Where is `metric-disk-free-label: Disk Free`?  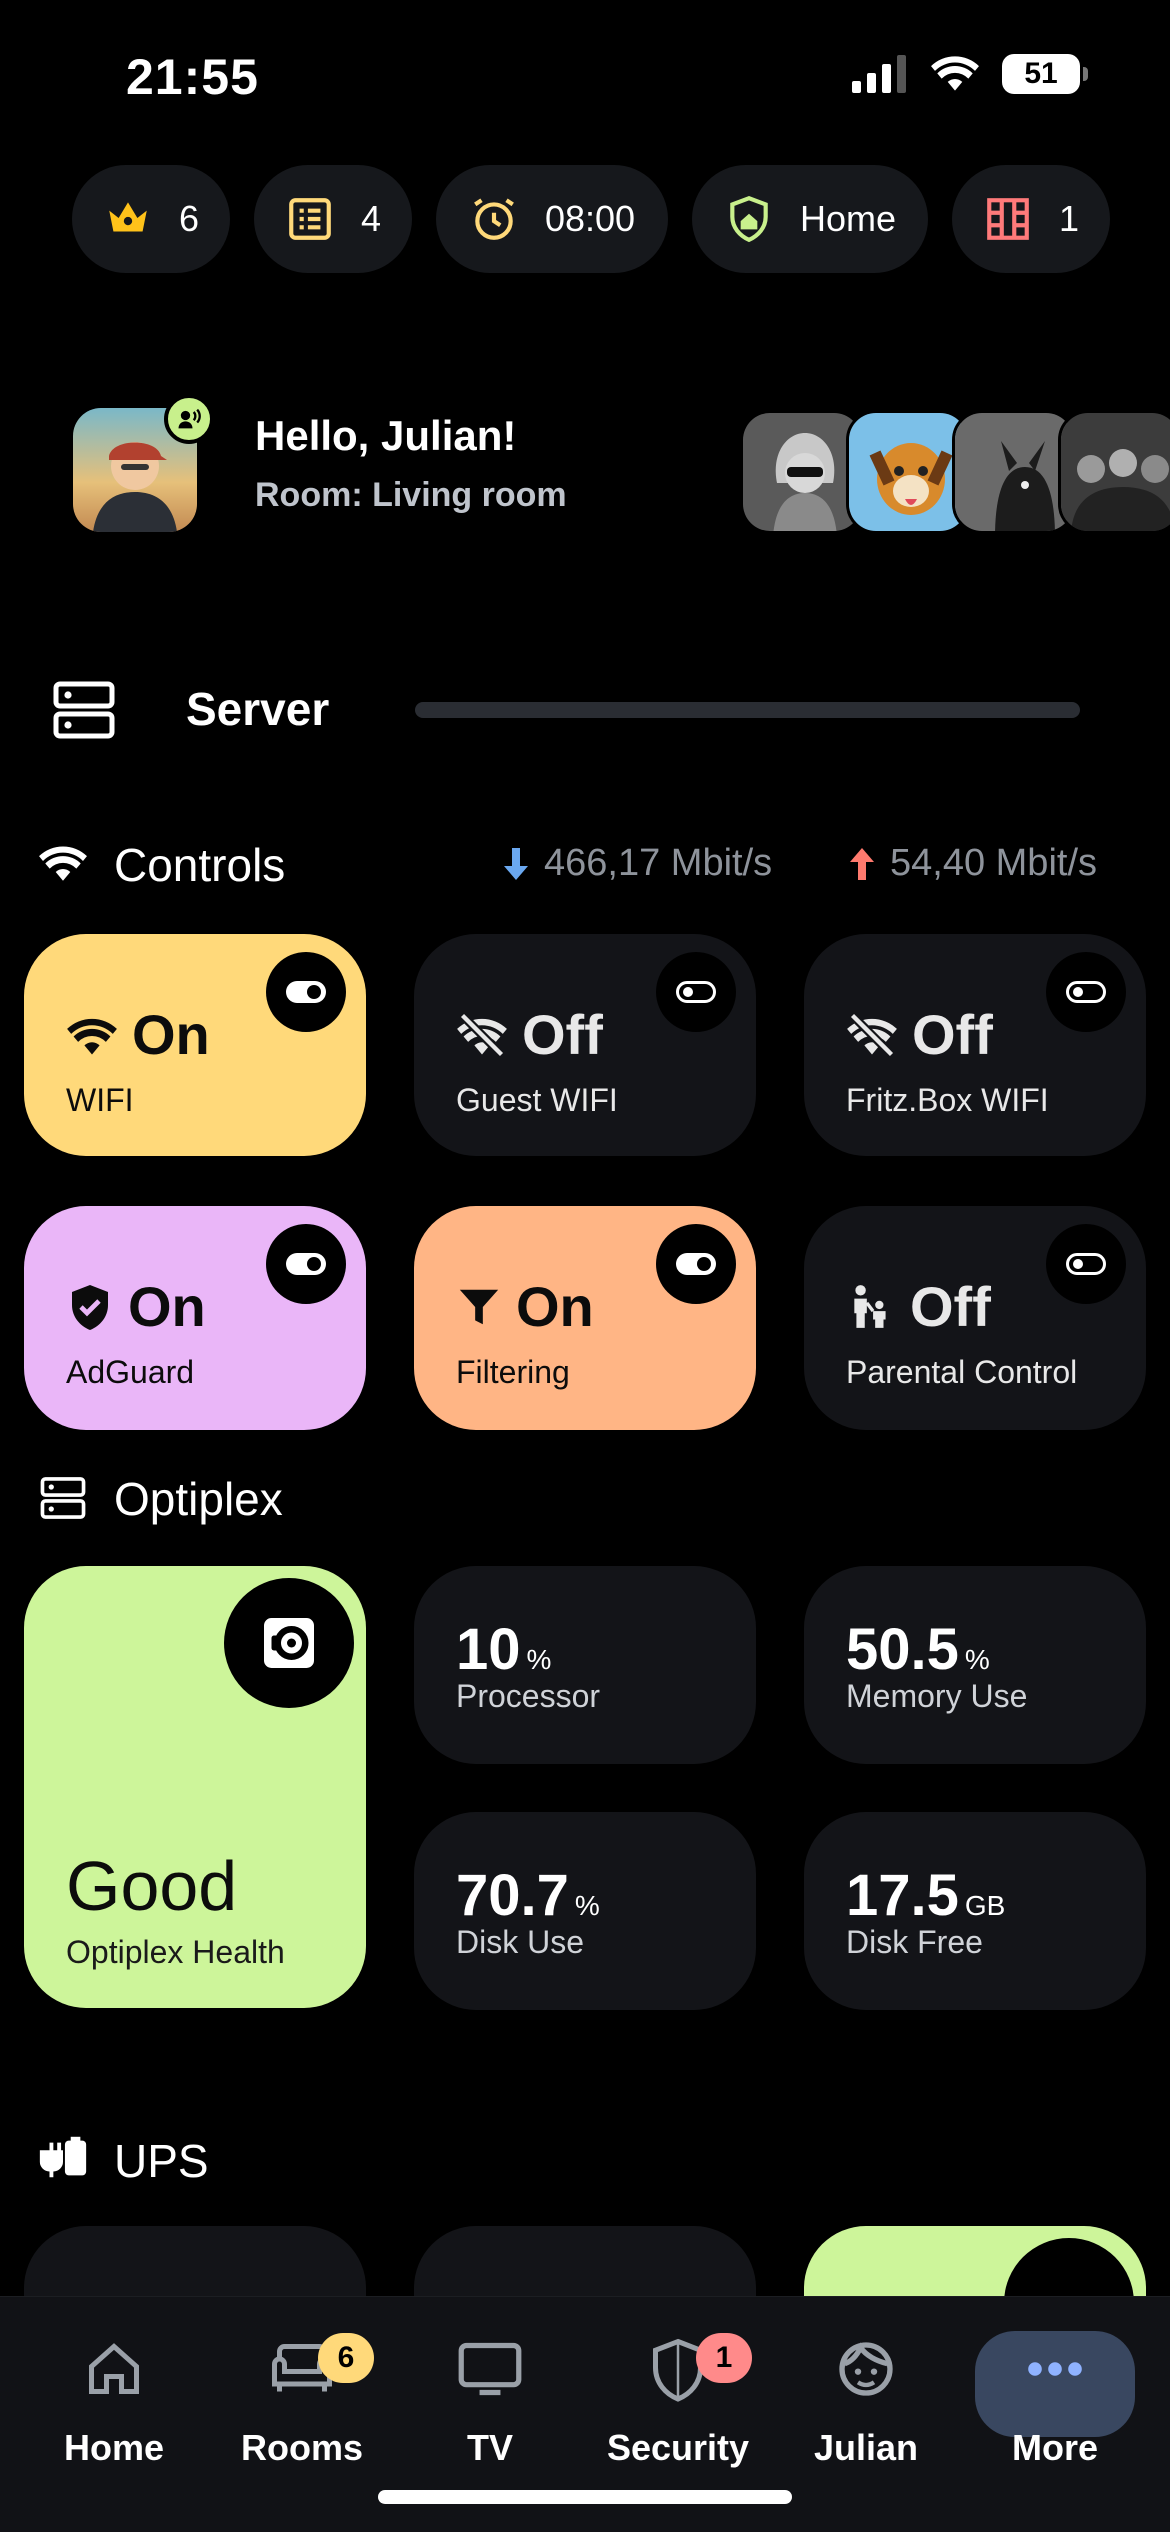 metric-disk-free-label: Disk Free is located at coordinates (914, 1942).